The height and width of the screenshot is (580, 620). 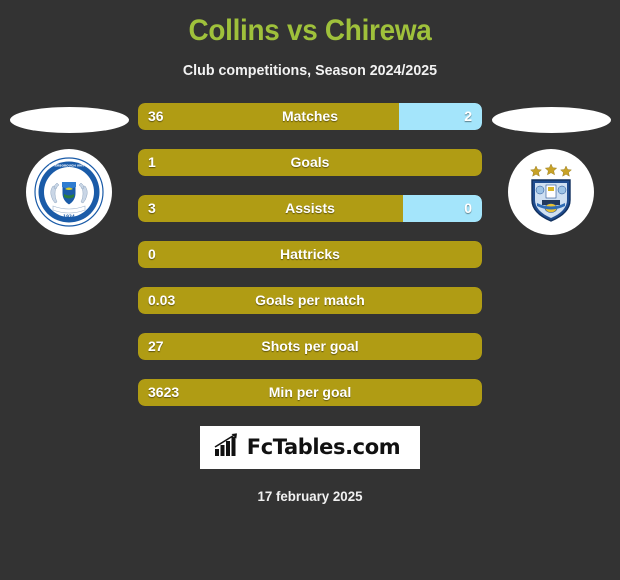 I want to click on team-right-crest-backdrop, so click(x=551, y=192).